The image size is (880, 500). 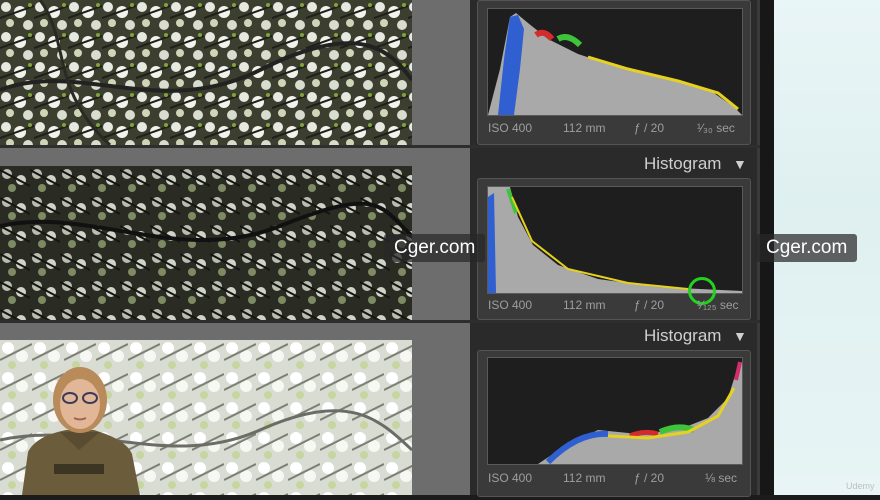 I want to click on watermark-left: Cger.com, so click(x=435, y=248).